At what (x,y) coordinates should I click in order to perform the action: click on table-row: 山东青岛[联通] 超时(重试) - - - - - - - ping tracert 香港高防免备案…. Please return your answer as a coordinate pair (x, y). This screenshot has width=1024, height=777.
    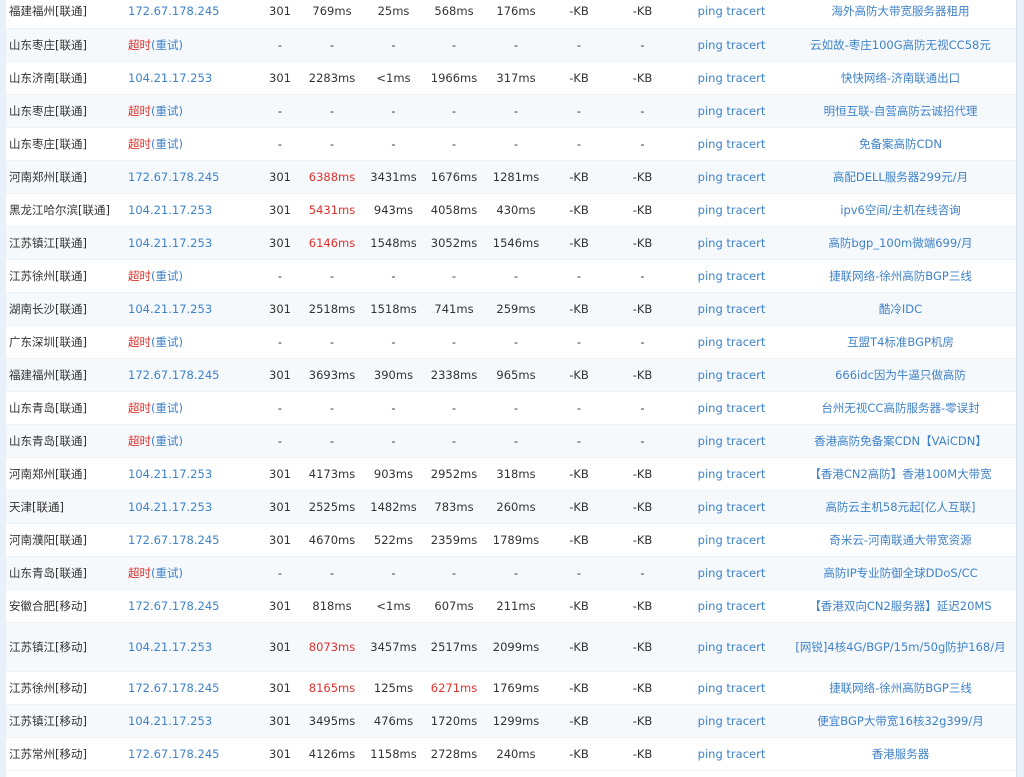
    Looking at the image, I should click on (511, 441).